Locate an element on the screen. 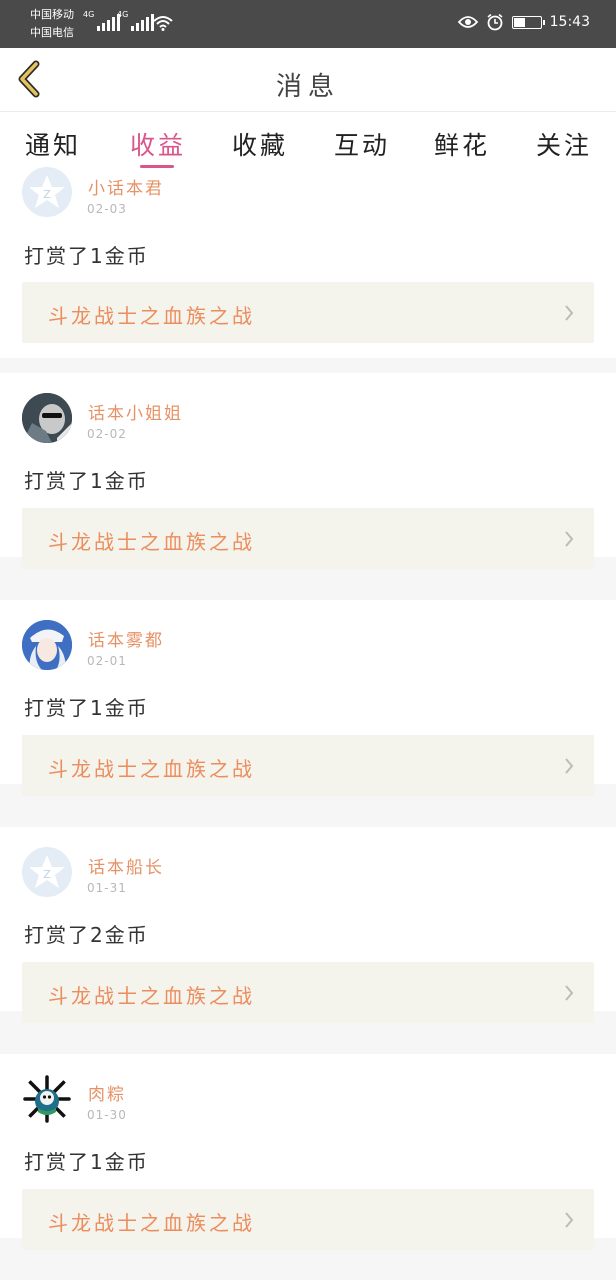 This screenshot has height=1280, width=616. message-text: 打赏了2金币 is located at coordinates (86, 935).